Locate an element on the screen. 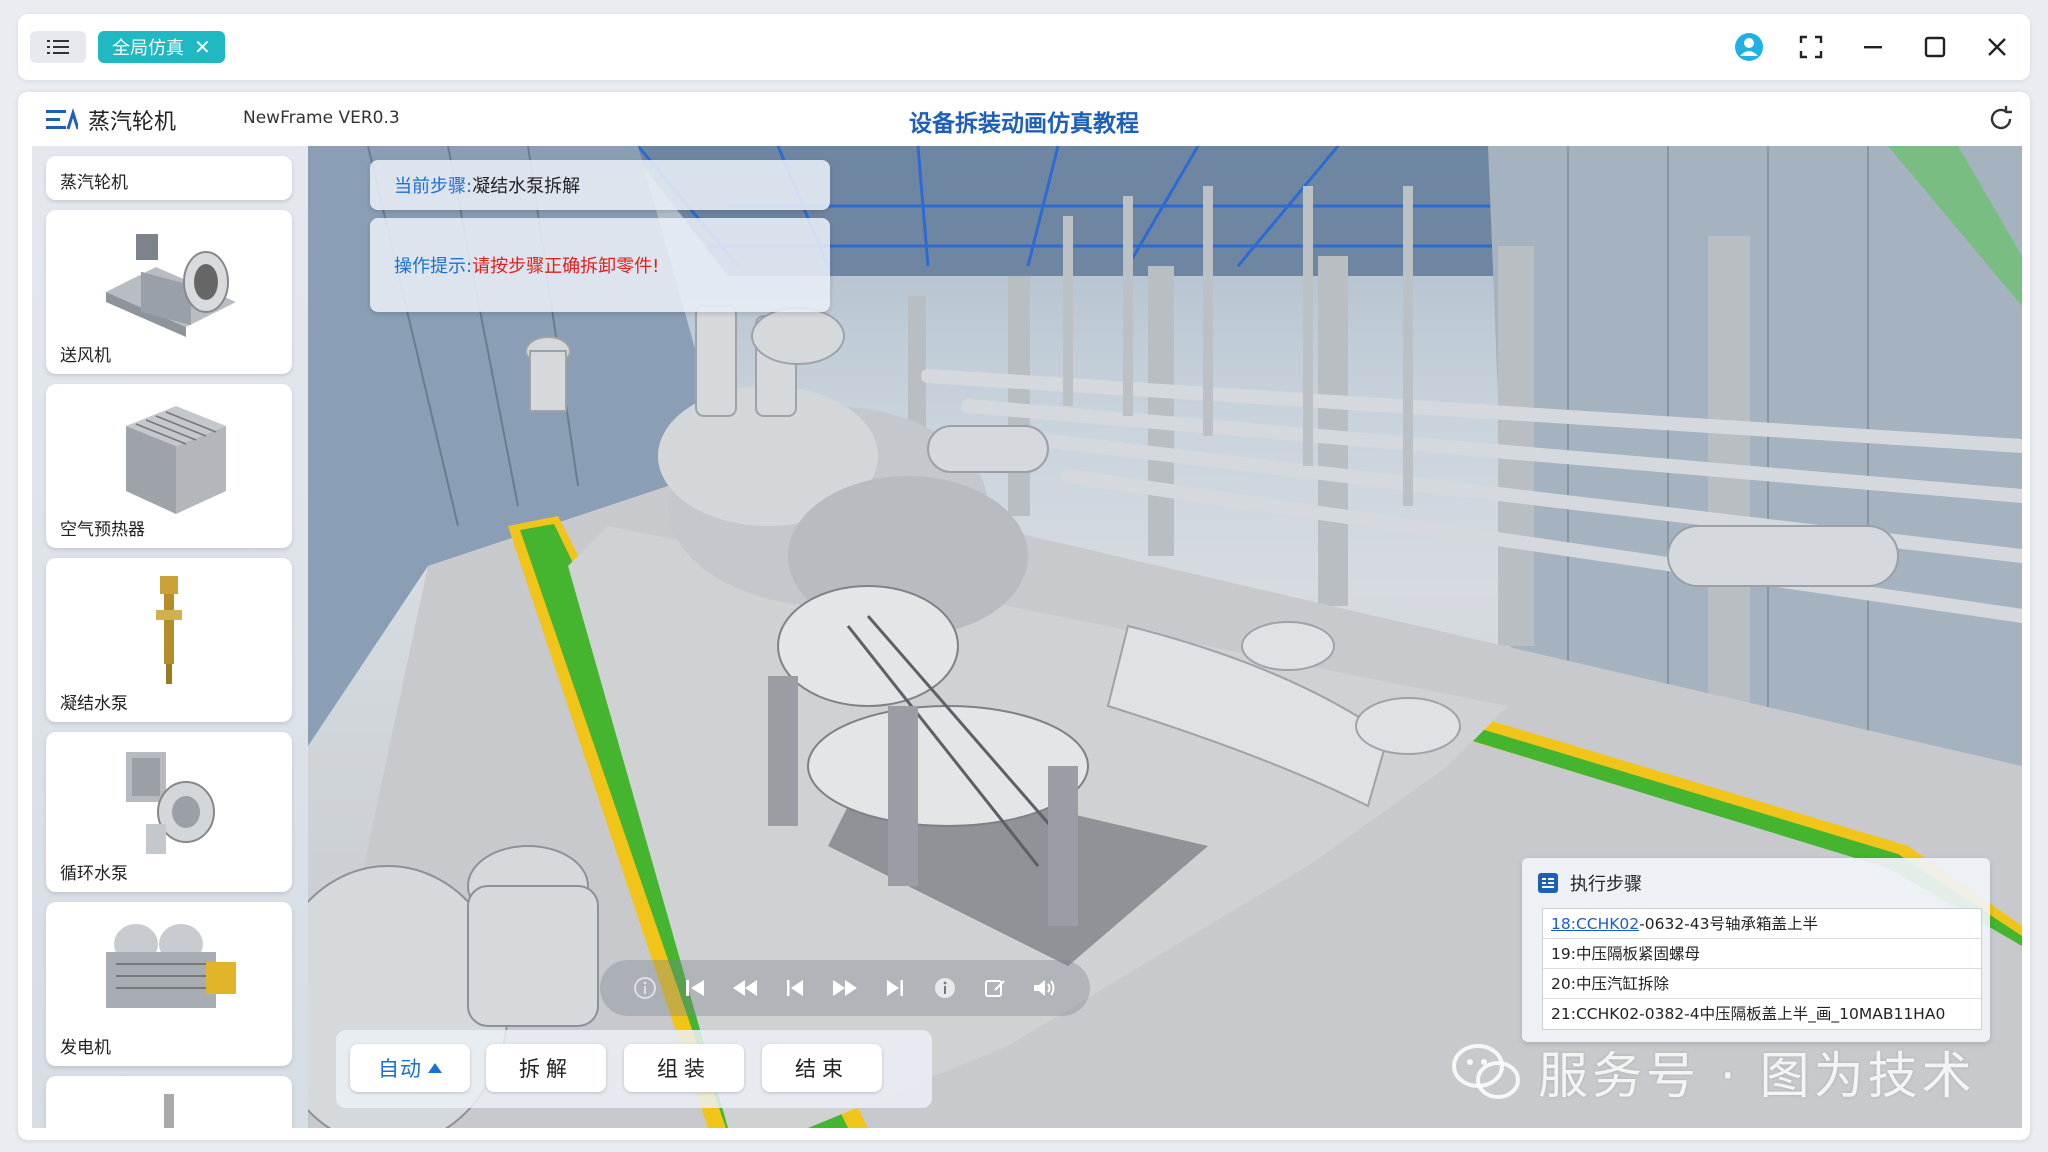  steps-list-icon is located at coordinates (1548, 883).